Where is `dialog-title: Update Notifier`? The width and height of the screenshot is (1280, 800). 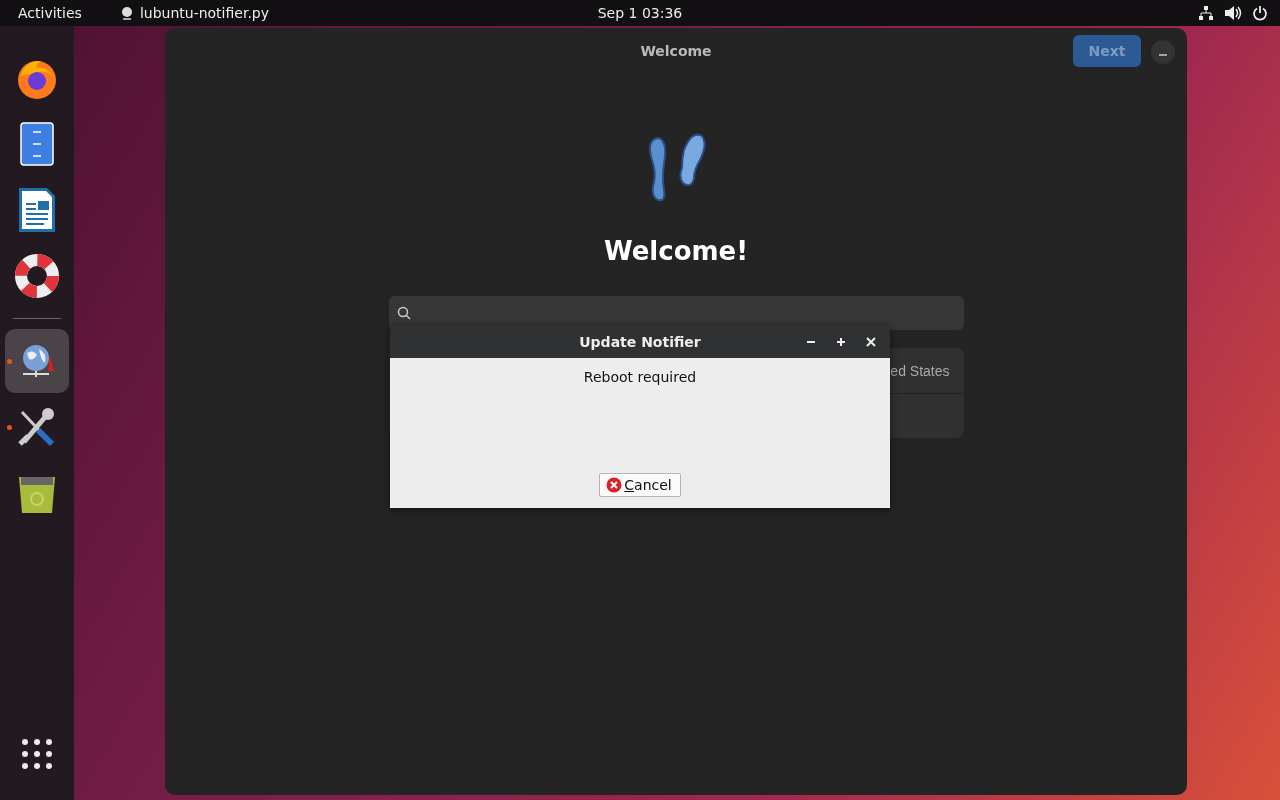 dialog-title: Update Notifier is located at coordinates (640, 341).